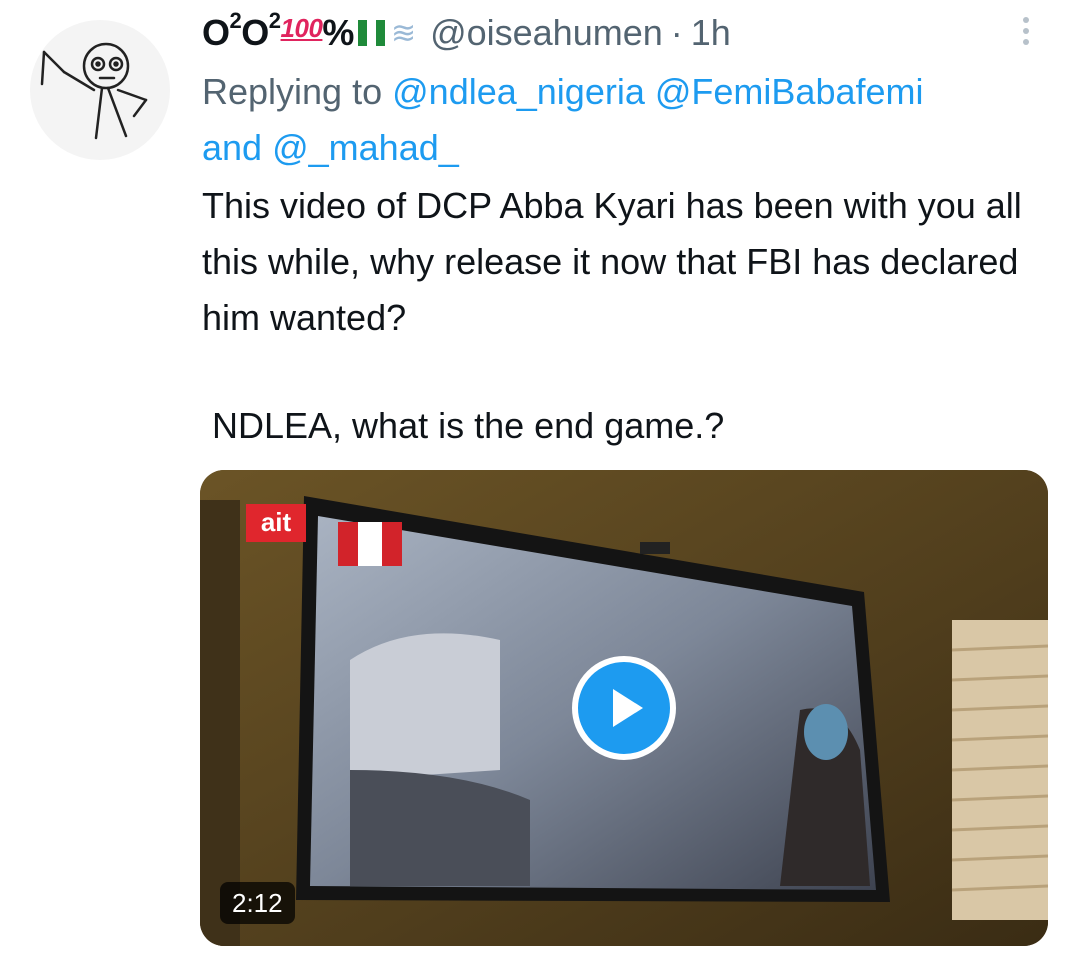  I want to click on channel-logo: ait, so click(276, 523).